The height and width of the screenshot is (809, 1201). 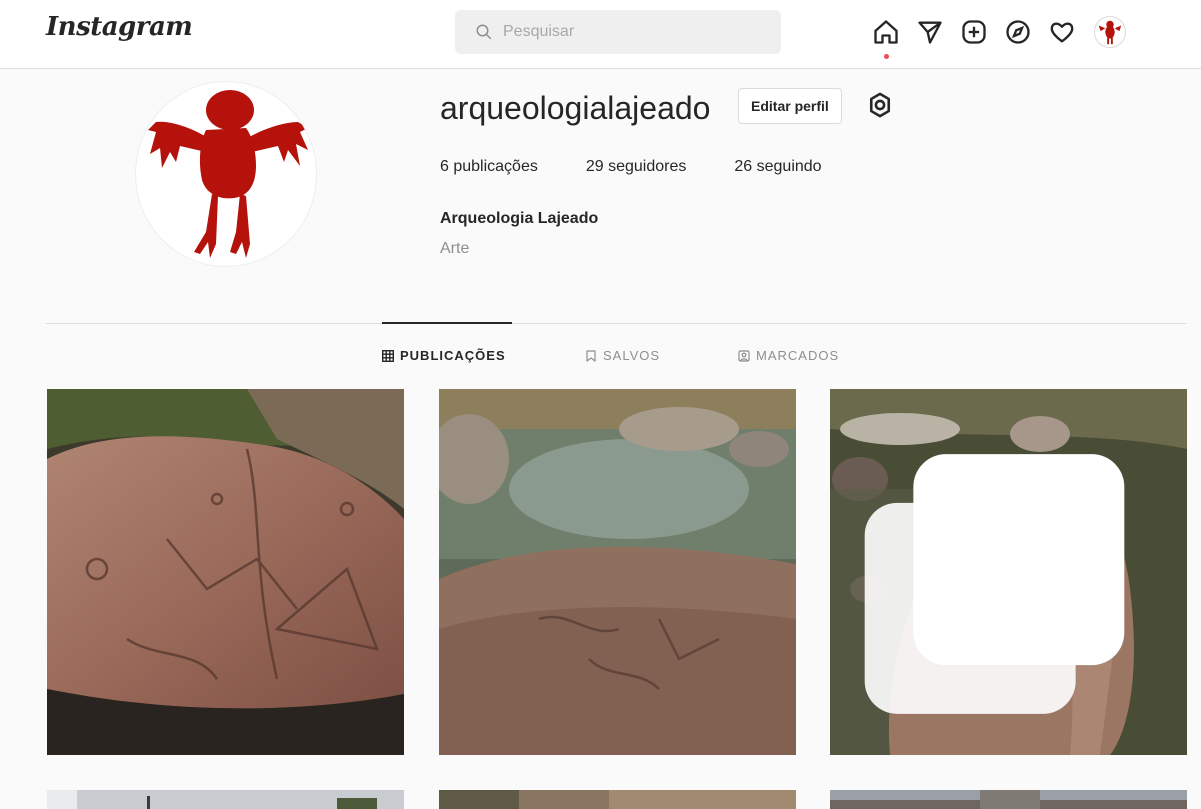 What do you see at coordinates (1110, 32) in the screenshot?
I see `profile-avatar-icon` at bounding box center [1110, 32].